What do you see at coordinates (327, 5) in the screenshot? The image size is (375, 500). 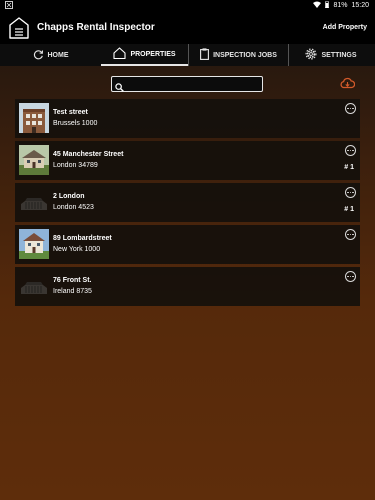 I see `battery-icon` at bounding box center [327, 5].